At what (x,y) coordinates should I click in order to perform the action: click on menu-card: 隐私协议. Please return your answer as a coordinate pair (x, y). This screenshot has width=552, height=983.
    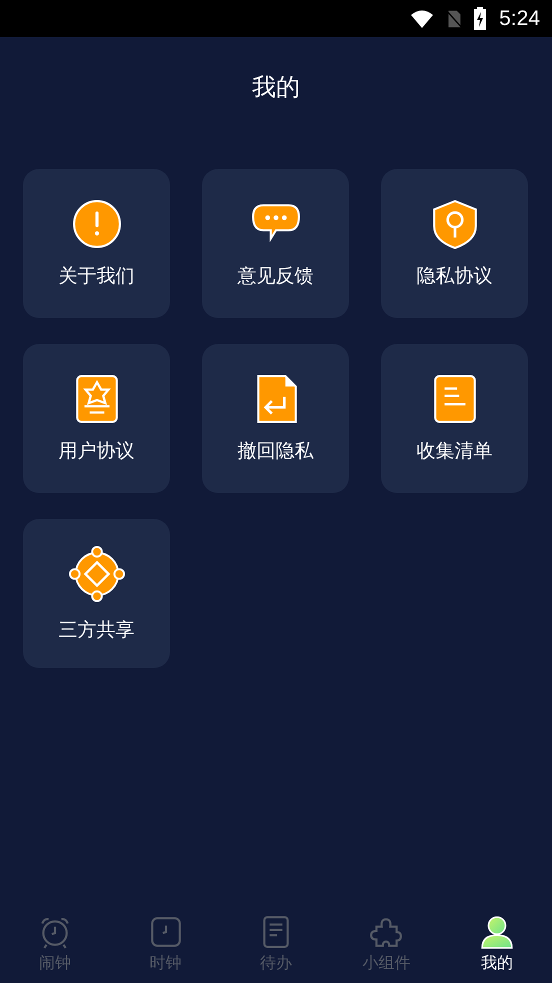
    Looking at the image, I should click on (454, 243).